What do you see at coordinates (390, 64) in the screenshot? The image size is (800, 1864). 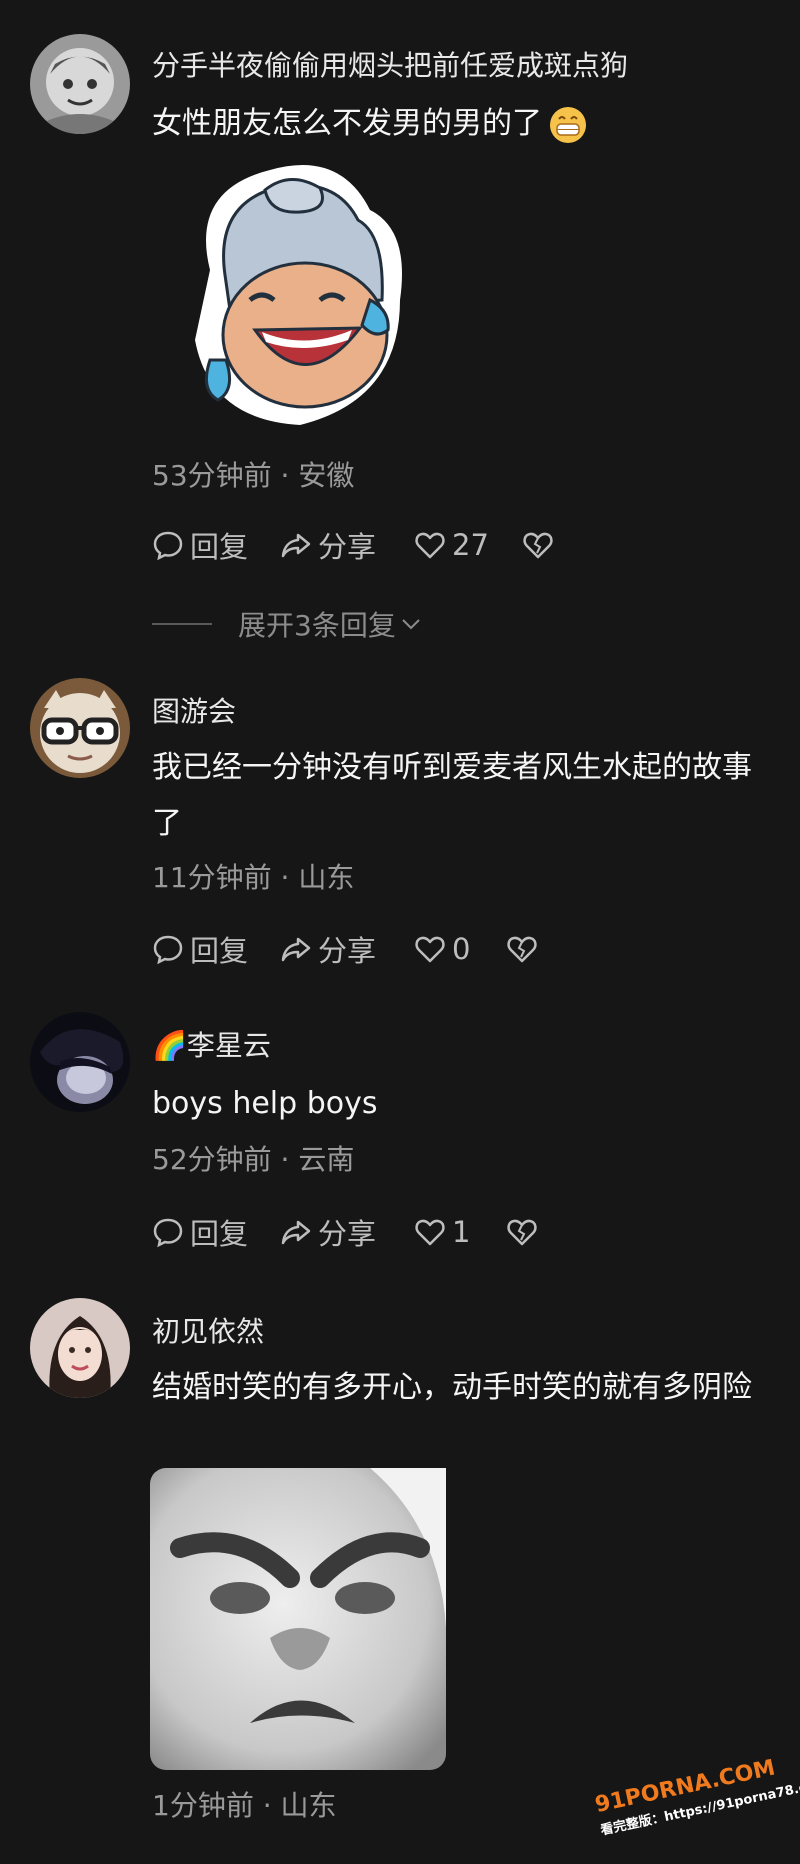 I see `username: 分手半夜偷偷用烟头把前任爱成斑点狗` at bounding box center [390, 64].